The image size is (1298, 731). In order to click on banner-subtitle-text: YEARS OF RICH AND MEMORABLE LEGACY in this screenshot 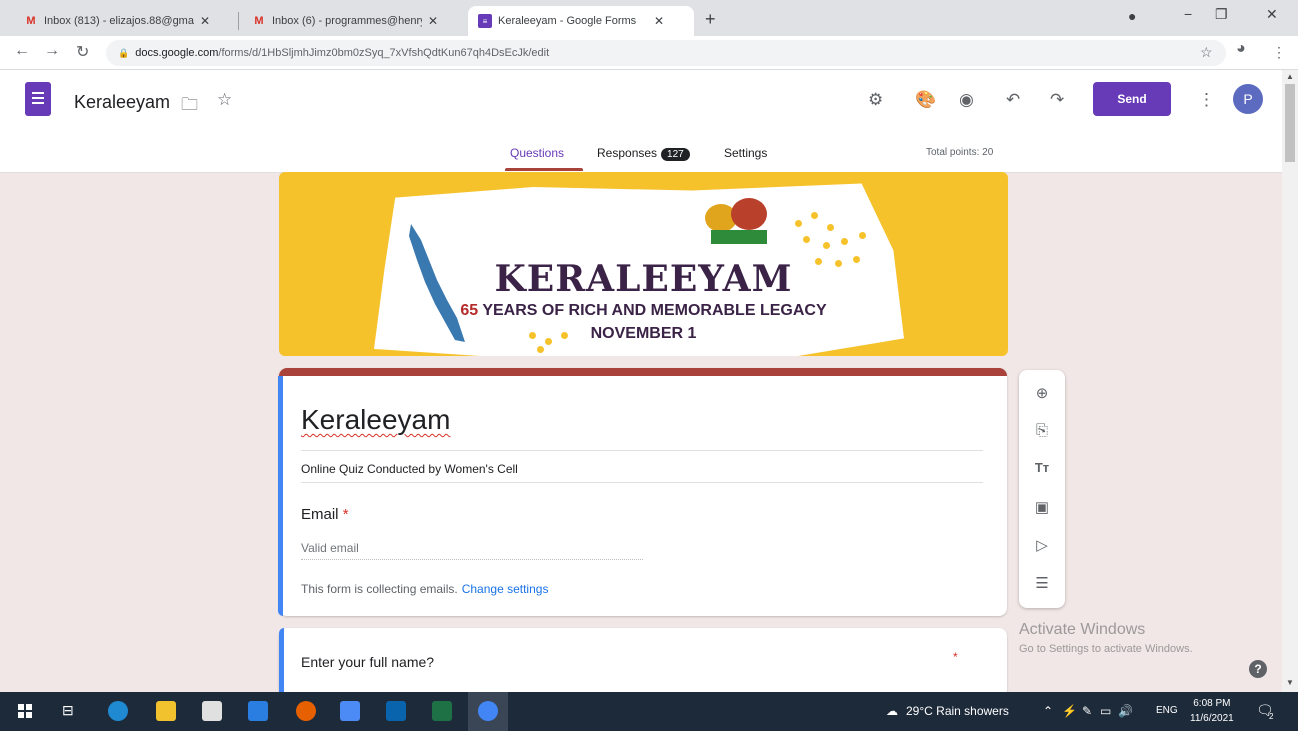, I will do `click(652, 310)`.